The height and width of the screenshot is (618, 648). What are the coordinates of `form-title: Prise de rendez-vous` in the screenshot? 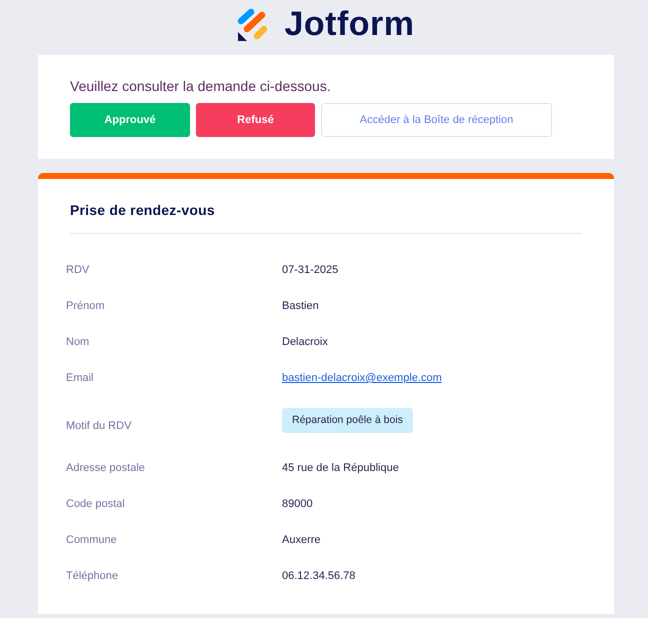 It's located at (143, 210).